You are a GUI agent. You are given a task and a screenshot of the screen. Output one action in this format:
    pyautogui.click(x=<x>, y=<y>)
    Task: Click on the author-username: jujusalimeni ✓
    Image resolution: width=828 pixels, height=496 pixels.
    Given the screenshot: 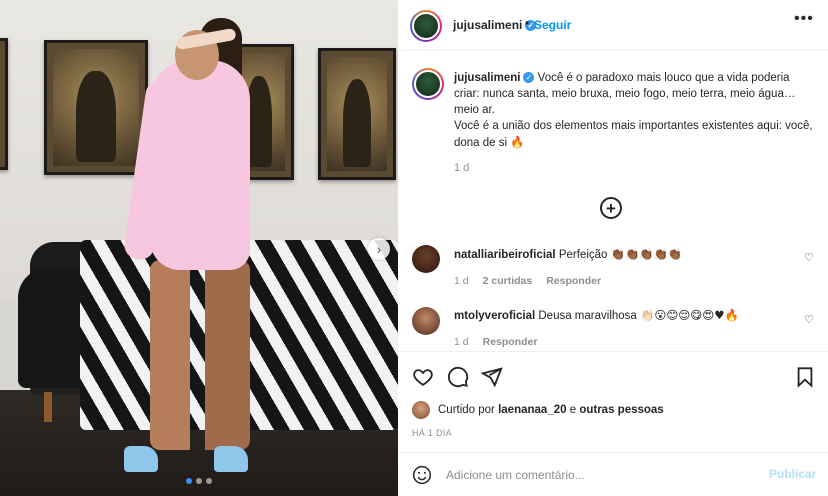 What is the action you would take?
    pyautogui.click(x=495, y=25)
    